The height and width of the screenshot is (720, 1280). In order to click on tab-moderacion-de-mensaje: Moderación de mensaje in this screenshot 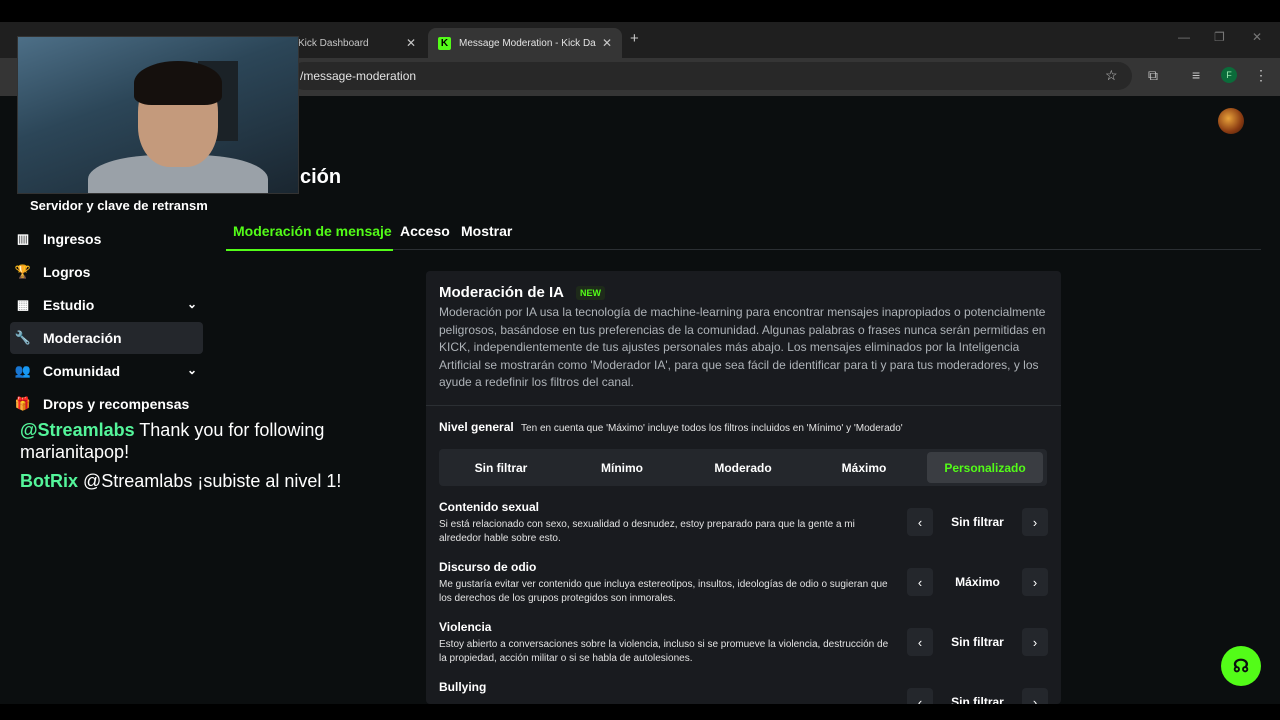, I will do `click(312, 231)`.